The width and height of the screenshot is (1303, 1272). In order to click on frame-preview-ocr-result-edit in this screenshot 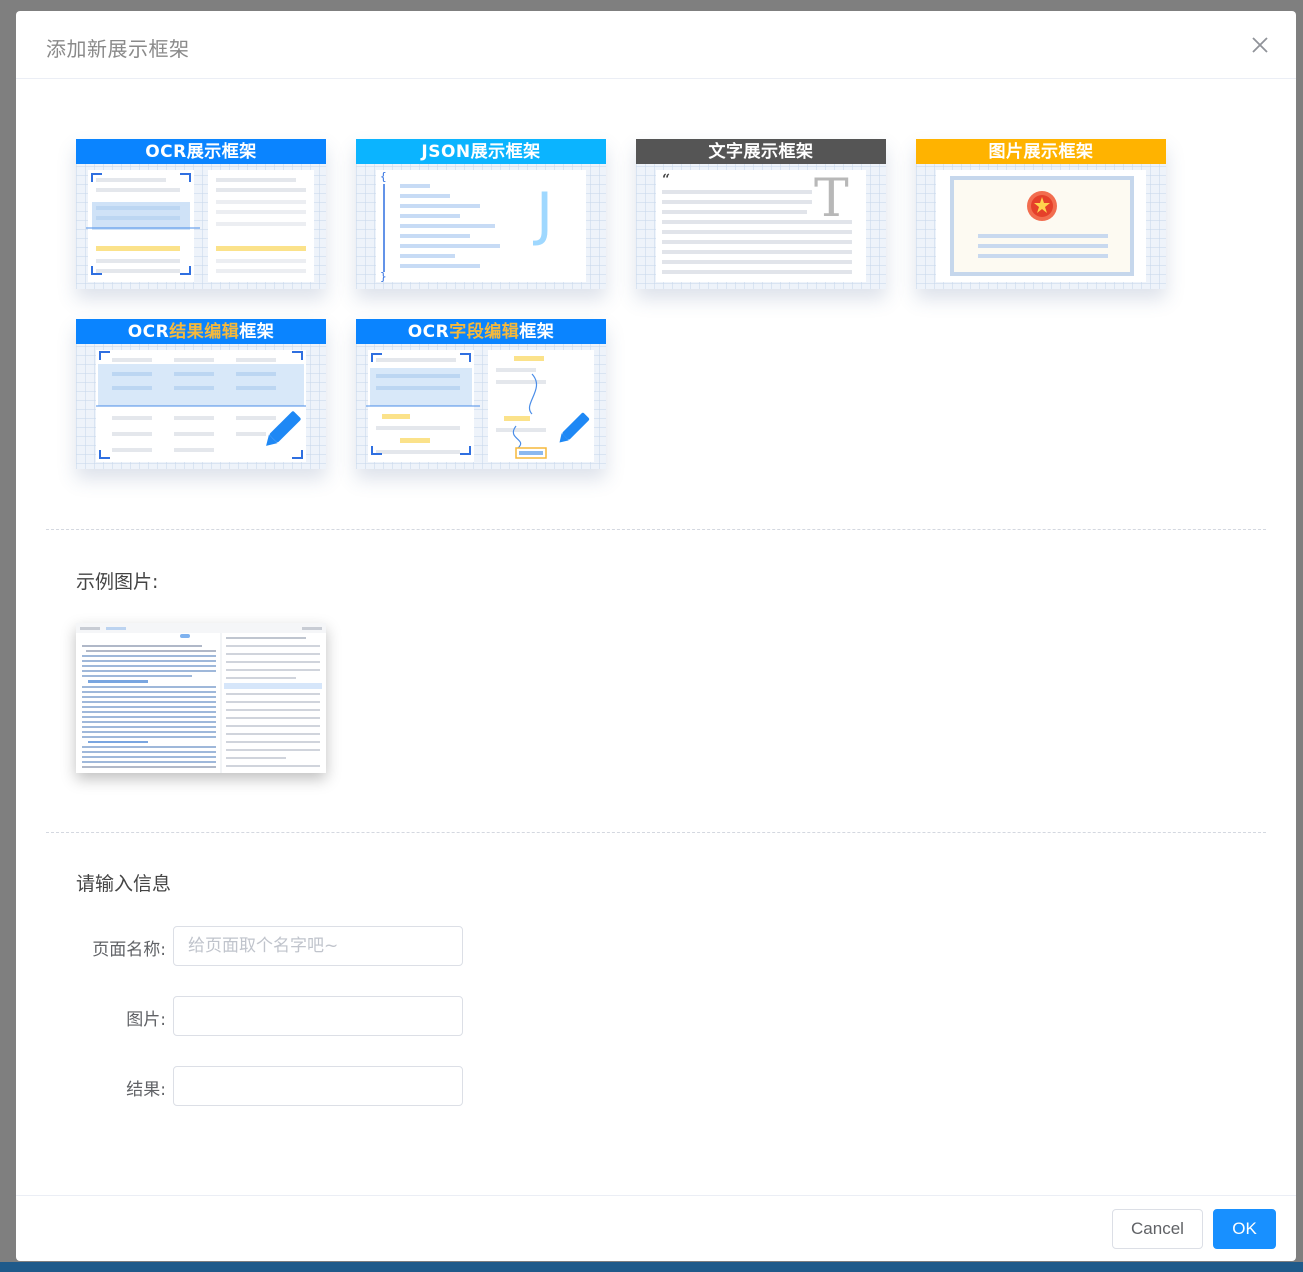, I will do `click(201, 406)`.